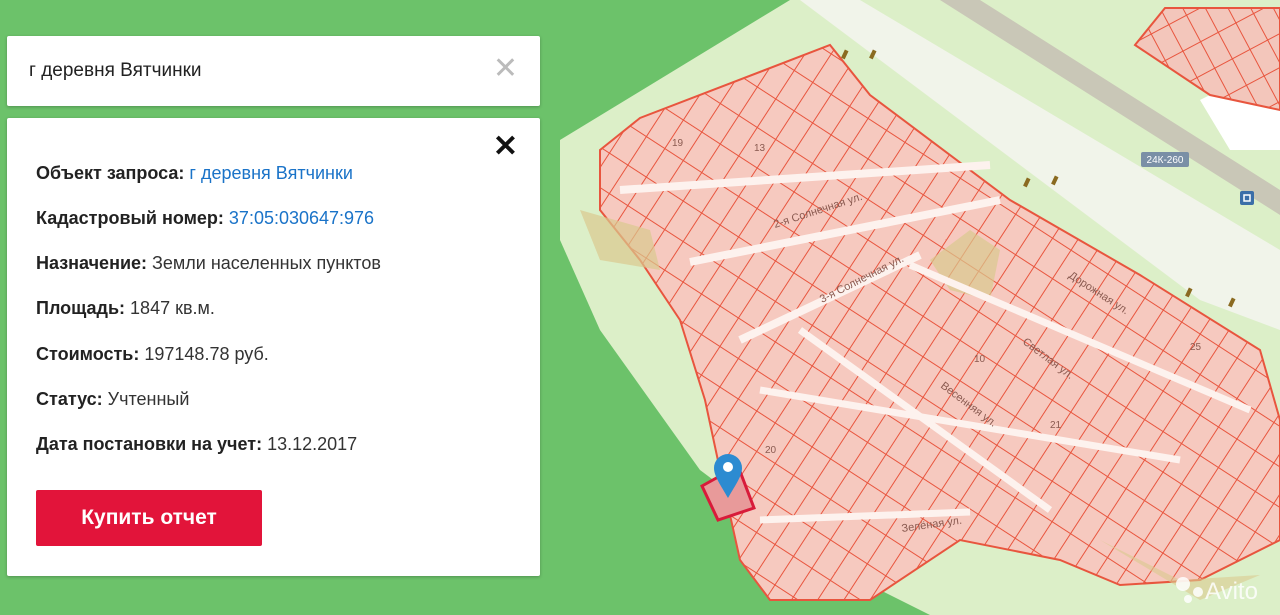  Describe the element at coordinates (113, 173) in the screenshot. I see `info-label: Объект запроса:` at that location.